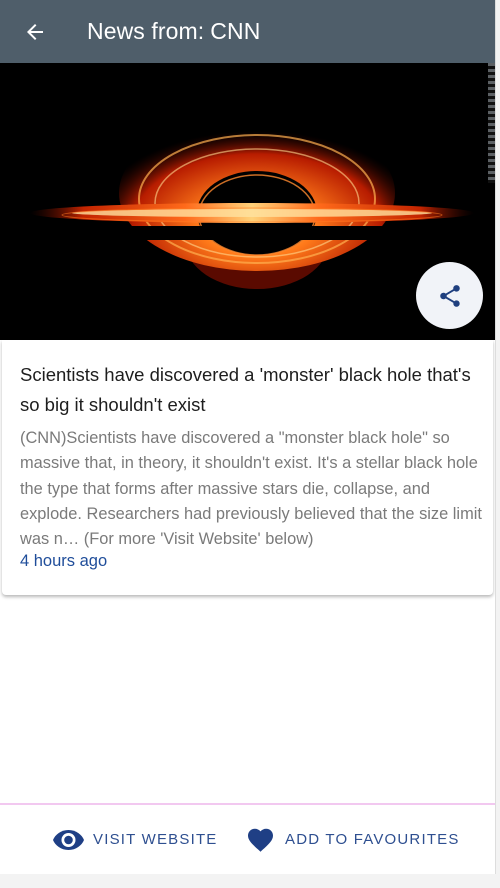 Image resolution: width=500 pixels, height=888 pixels. What do you see at coordinates (146, 31) in the screenshot?
I see `title-prefix: News from:` at bounding box center [146, 31].